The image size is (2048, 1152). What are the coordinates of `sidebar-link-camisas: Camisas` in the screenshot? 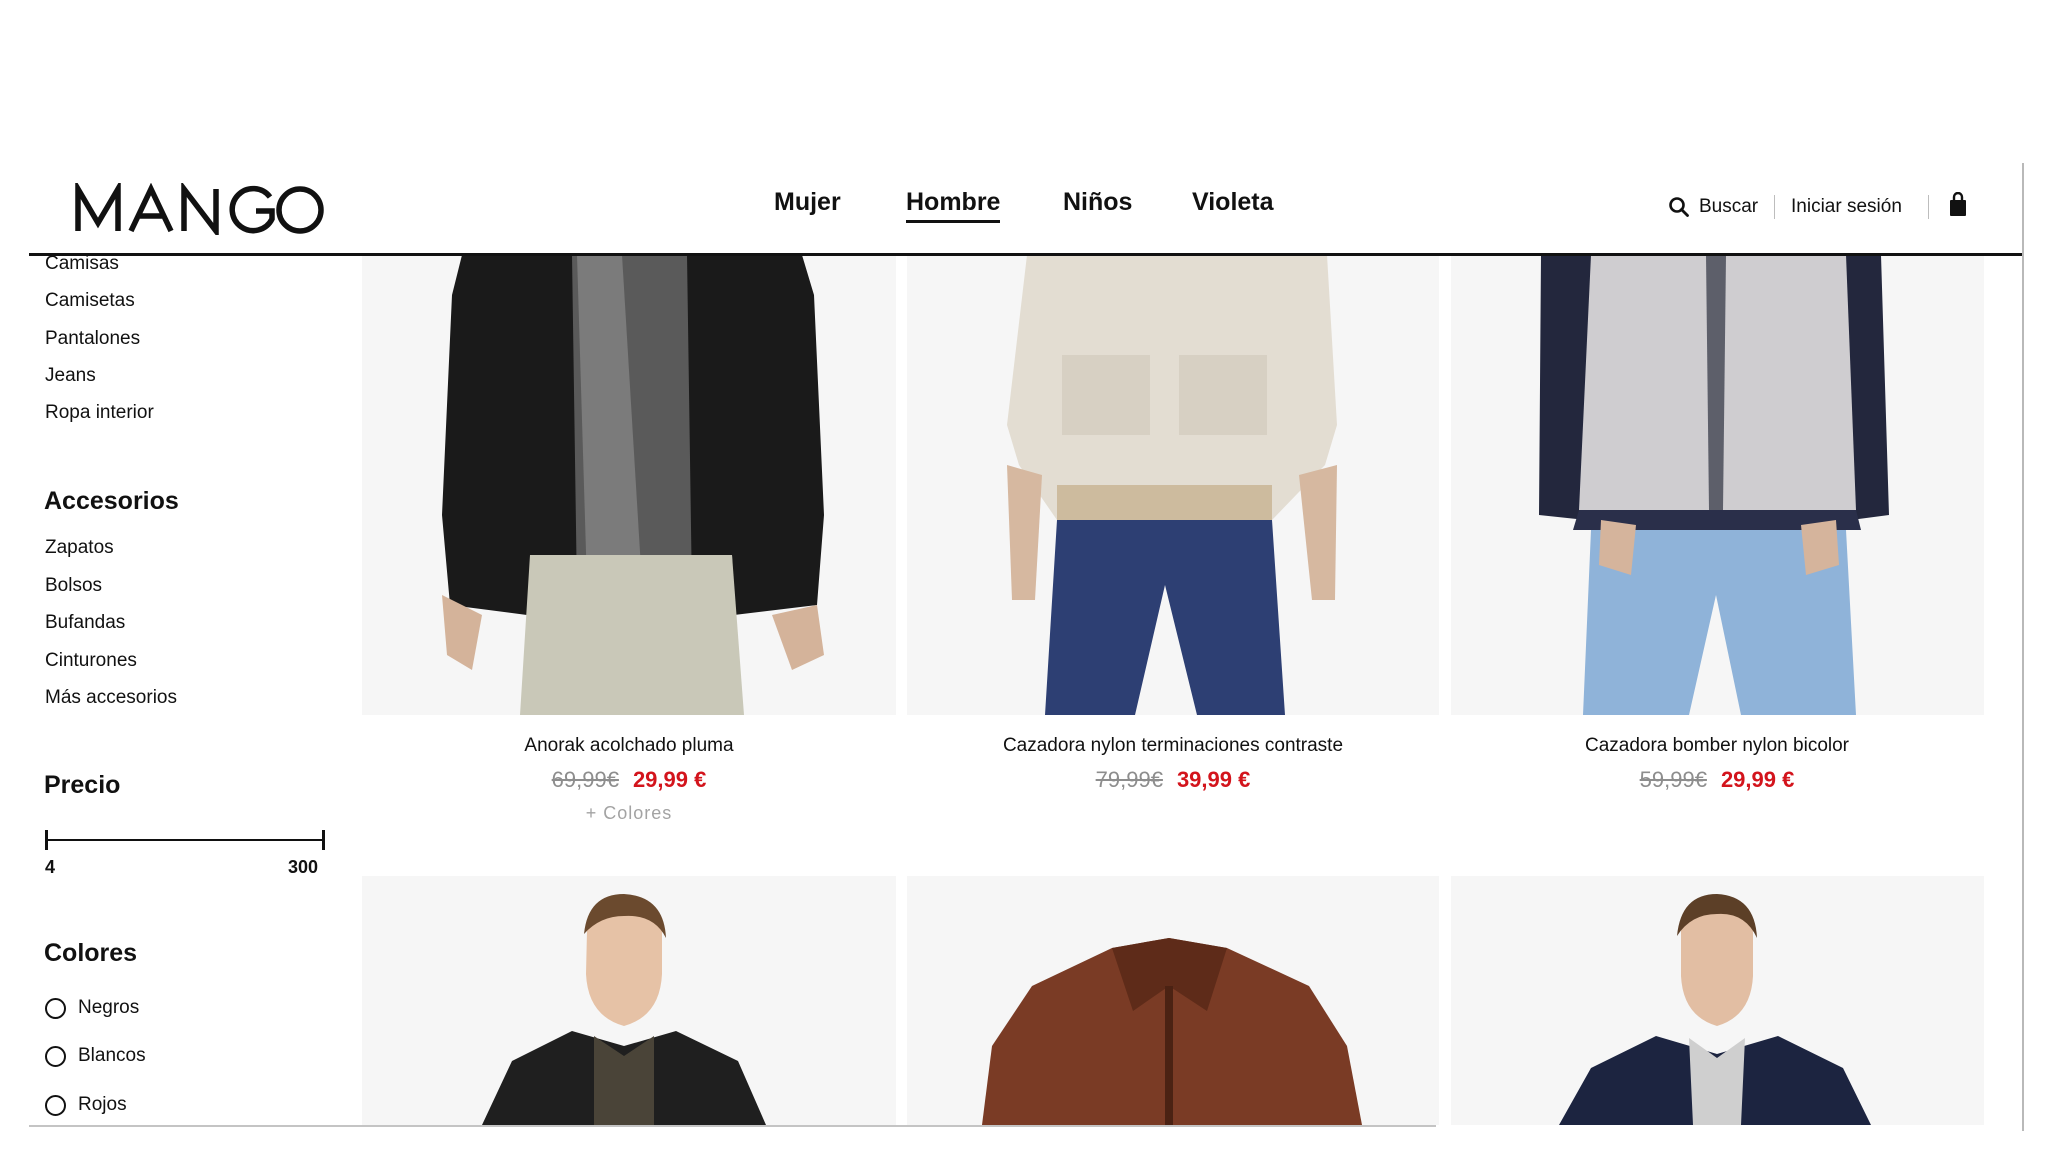 It's located at (82, 264).